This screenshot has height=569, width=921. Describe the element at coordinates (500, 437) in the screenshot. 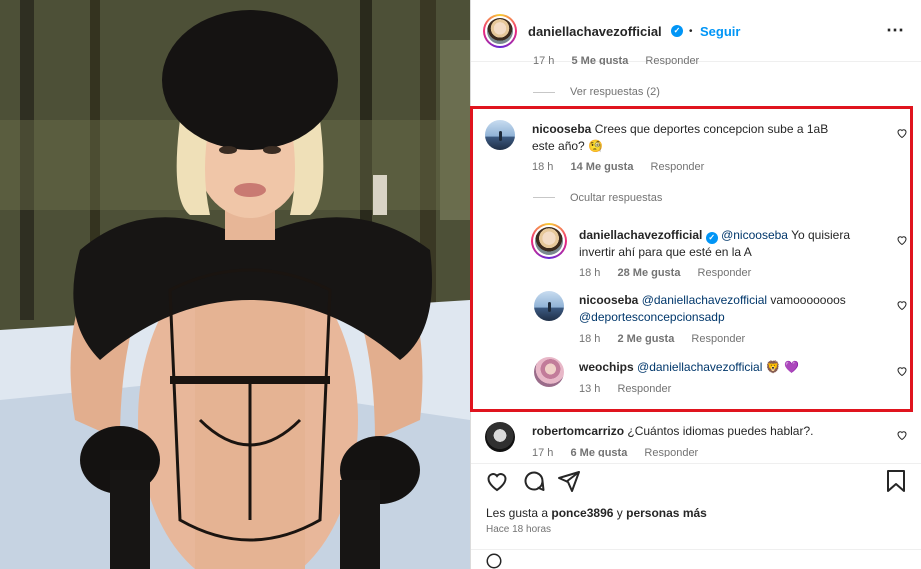

I see `commenter-avatar` at that location.